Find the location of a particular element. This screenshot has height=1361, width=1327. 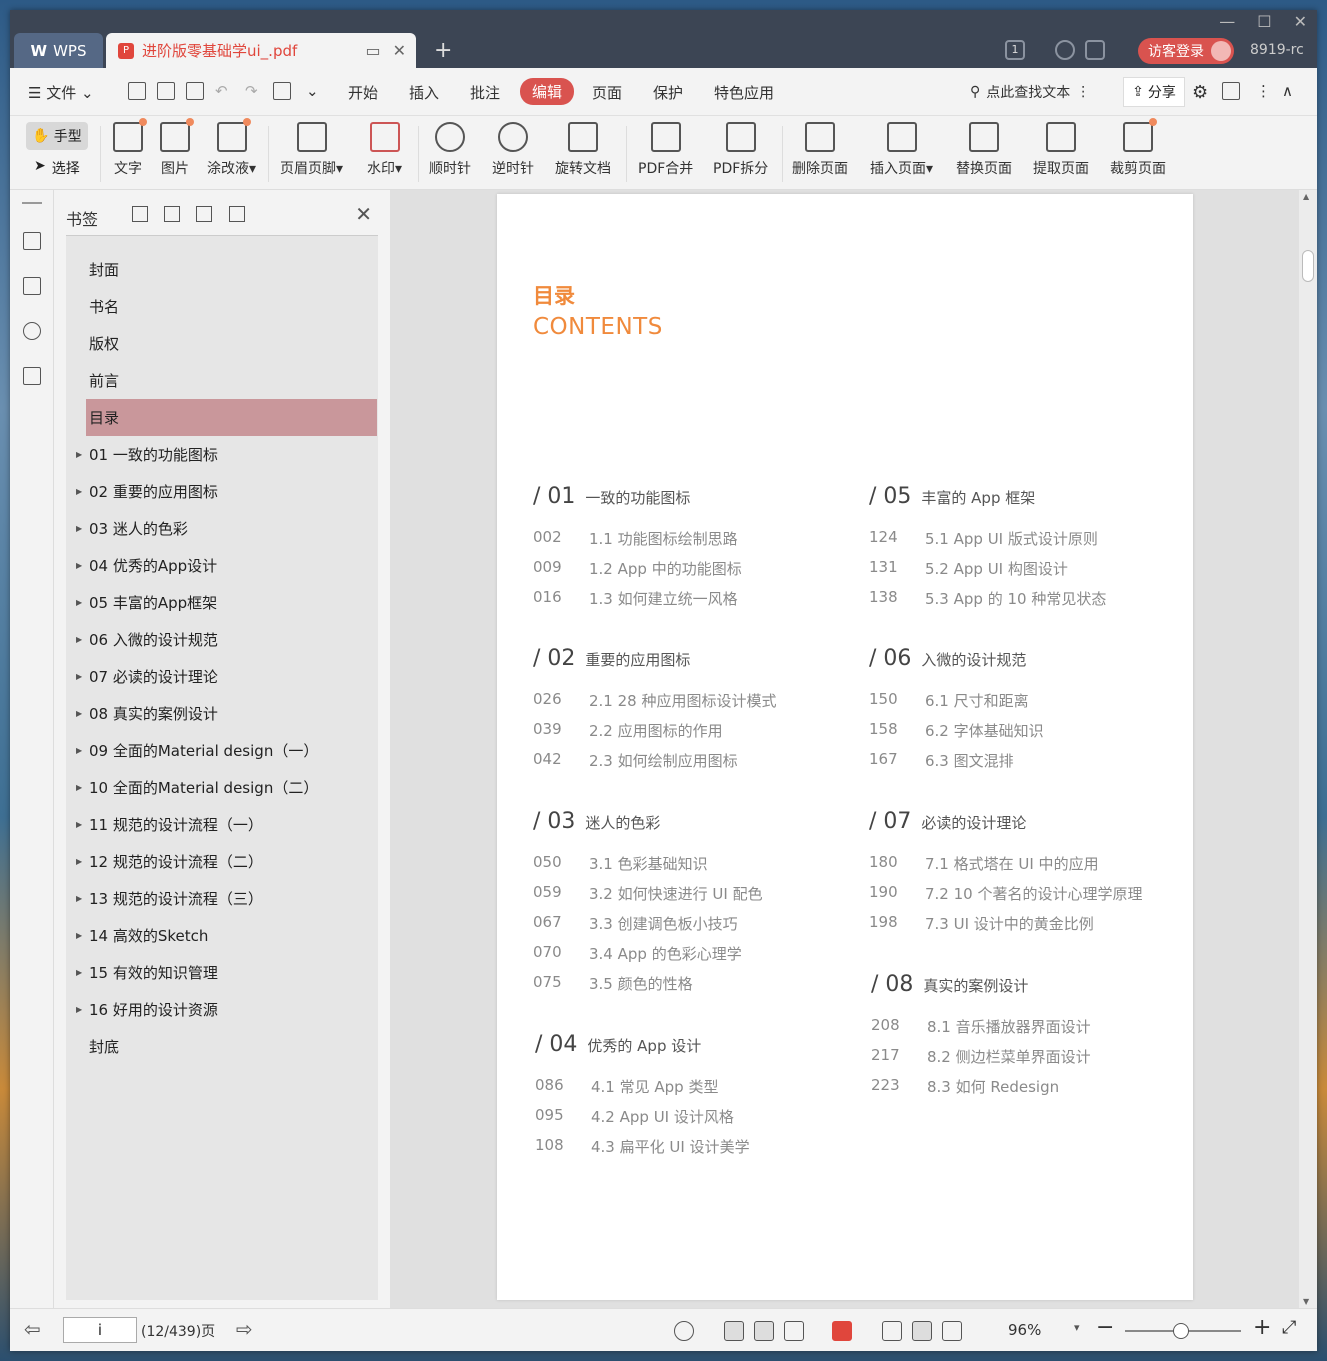

toc-section-row: 198 7.3 UI 设计中的黄金比例 is located at coordinates (1029, 928).